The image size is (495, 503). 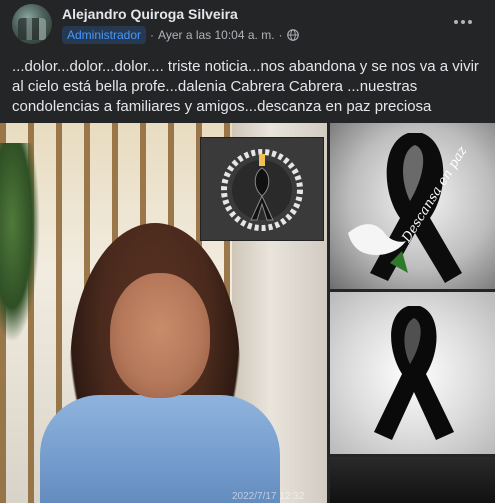 I want to click on more-options-icon, so click(x=463, y=22).